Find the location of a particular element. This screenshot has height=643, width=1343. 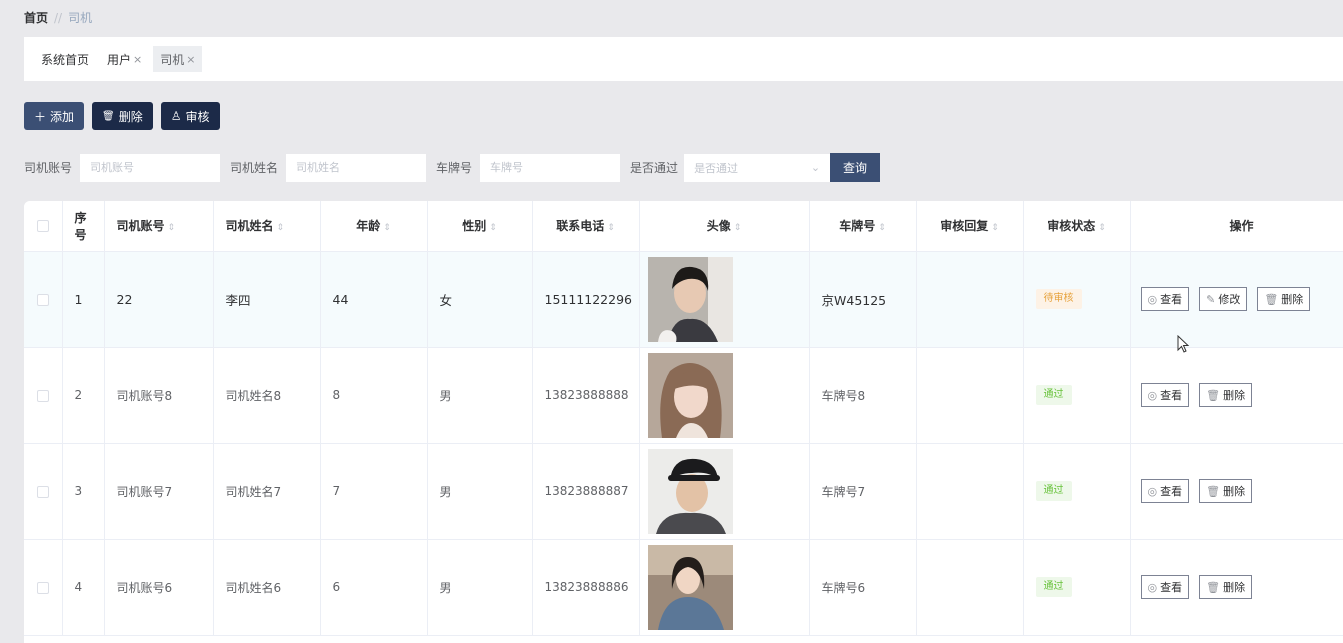

breadcrumb-current: 司机 is located at coordinates (80, 18).